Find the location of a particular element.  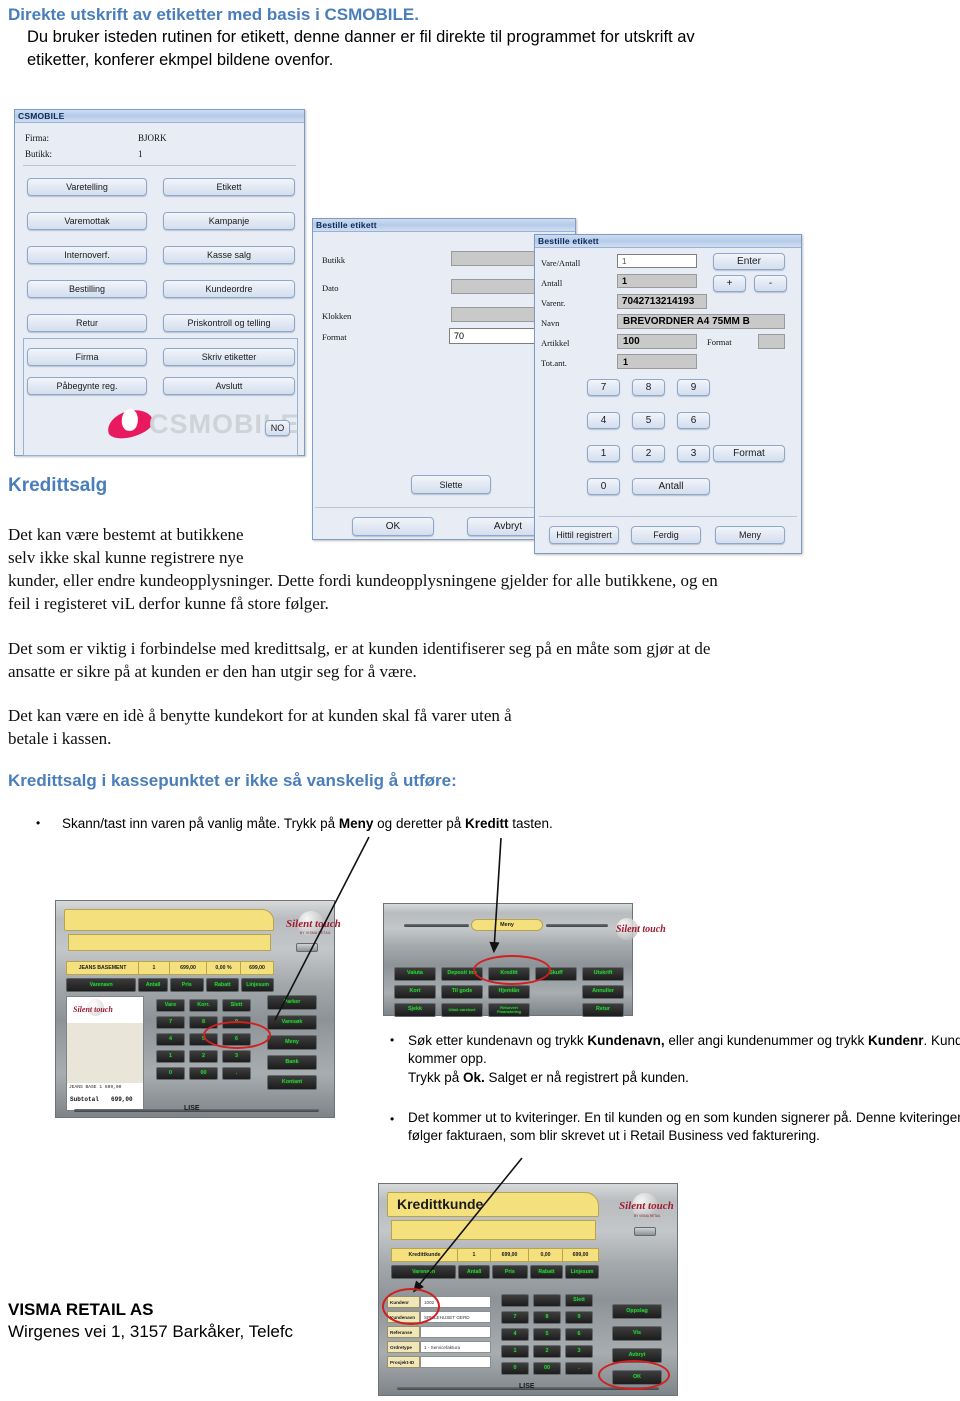

pos-key-7: 7 is located at coordinates (170, 1022).